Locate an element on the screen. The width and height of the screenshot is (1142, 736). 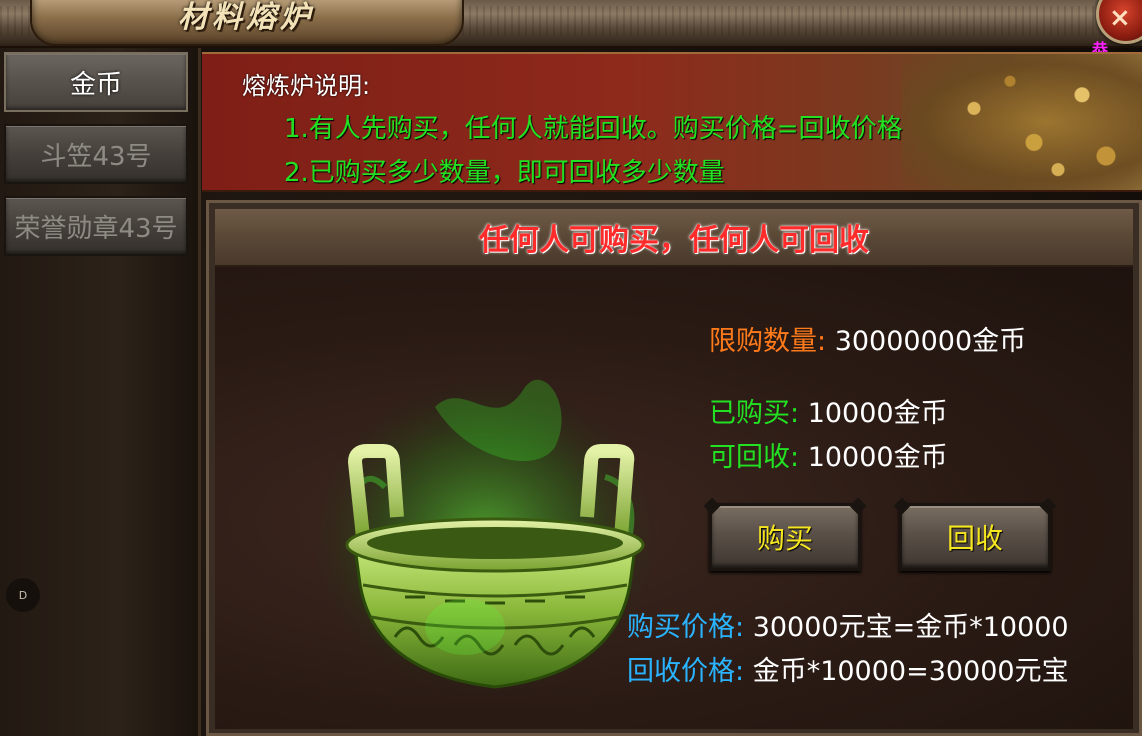
buy-button: 购买 is located at coordinates (785, 537).